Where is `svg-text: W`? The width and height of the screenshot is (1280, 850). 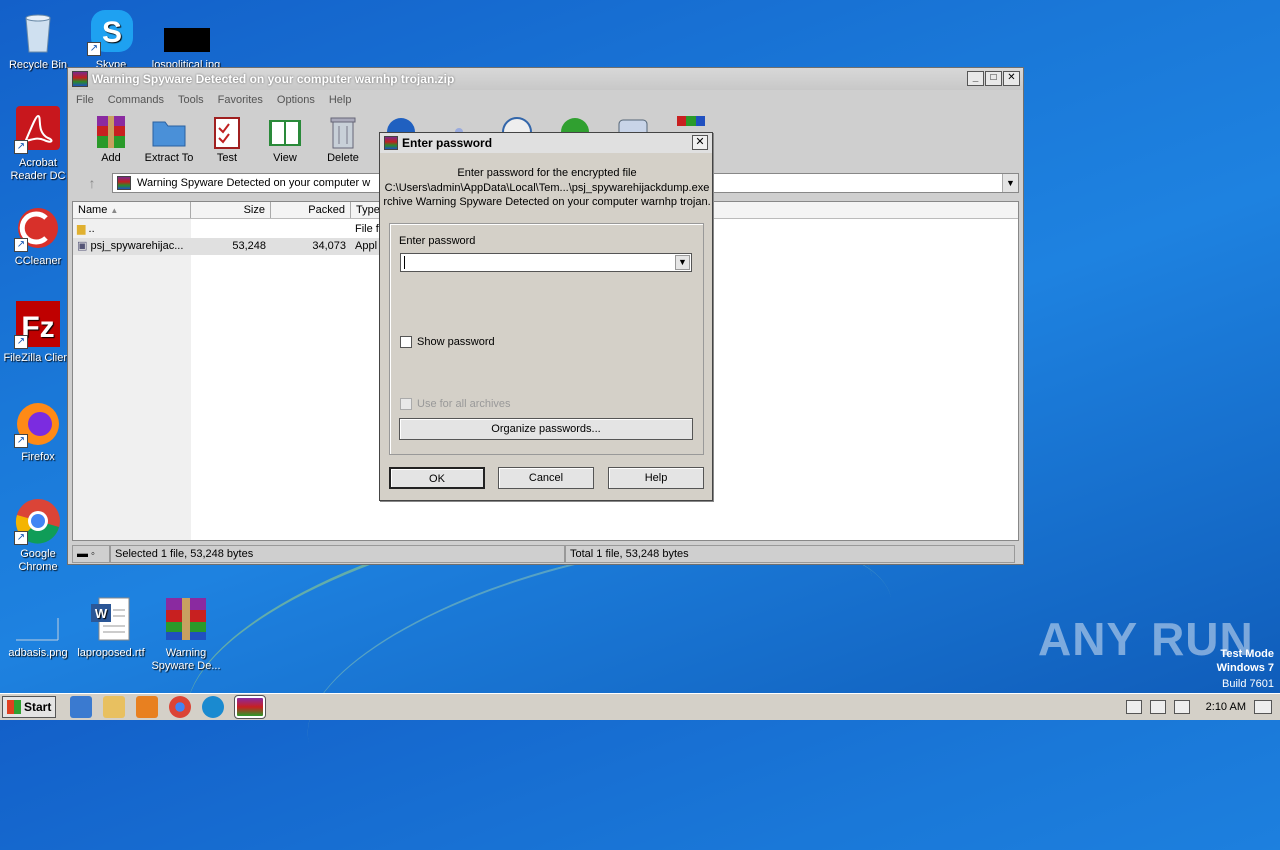
svg-text: W is located at coordinates (101, 613).